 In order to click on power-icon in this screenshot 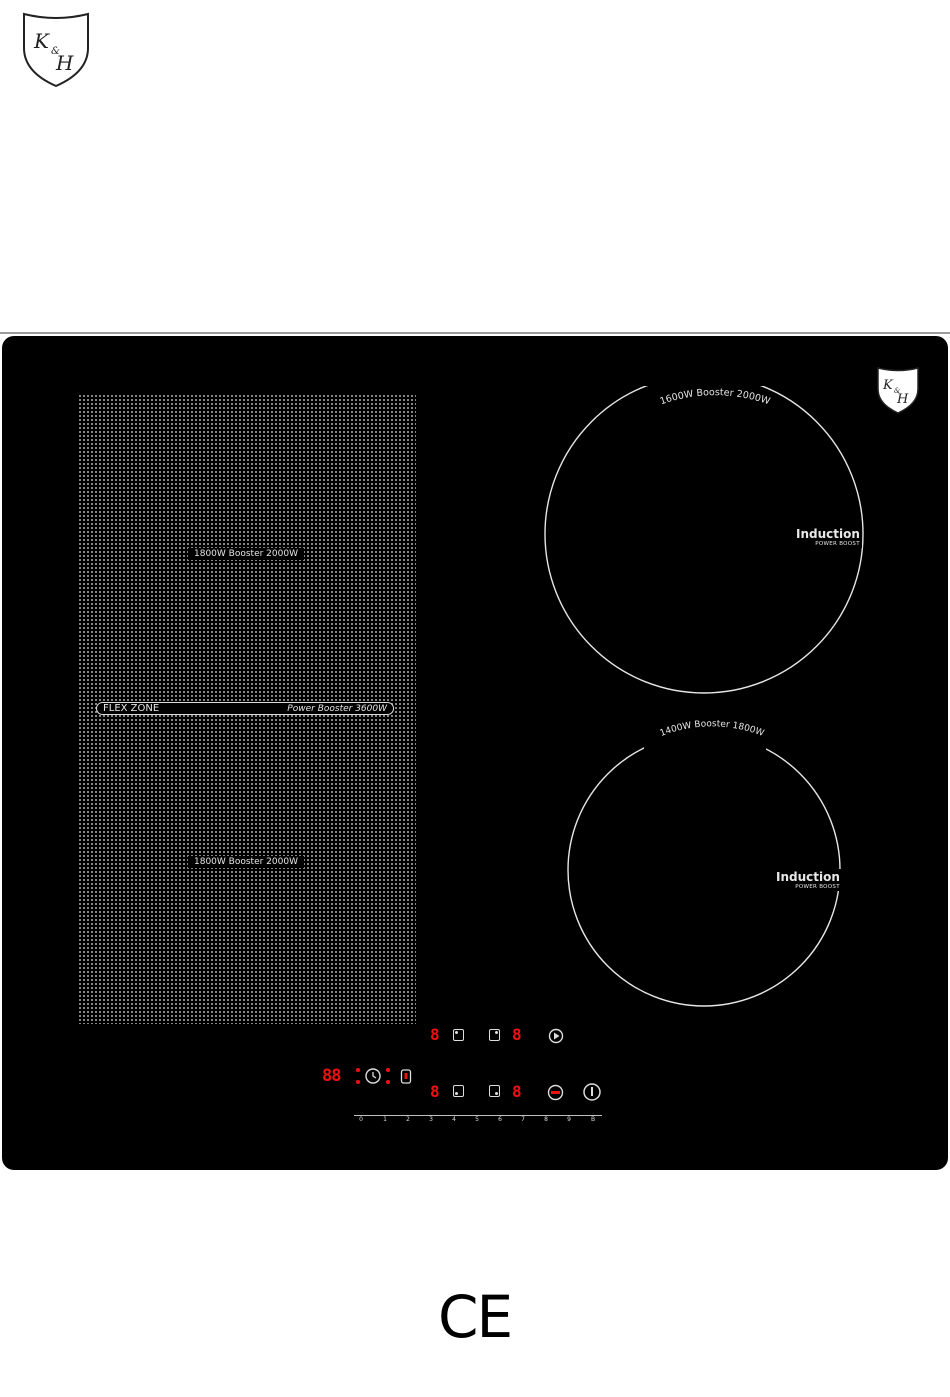, I will do `click(592, 1092)`.